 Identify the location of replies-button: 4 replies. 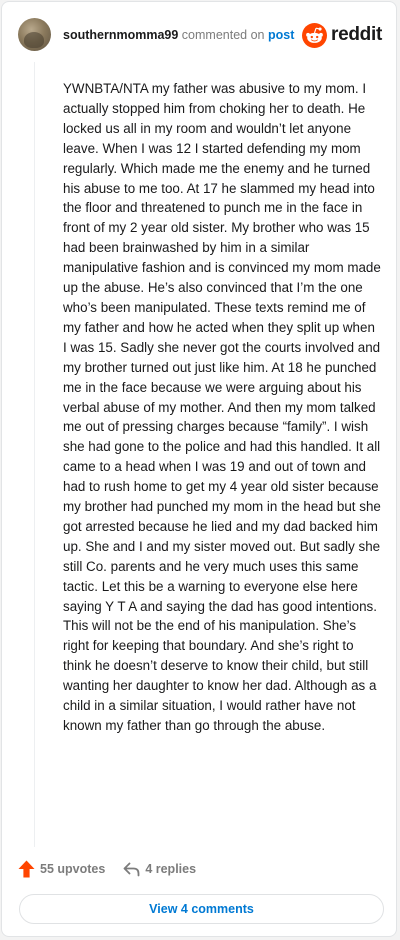
(159, 869).